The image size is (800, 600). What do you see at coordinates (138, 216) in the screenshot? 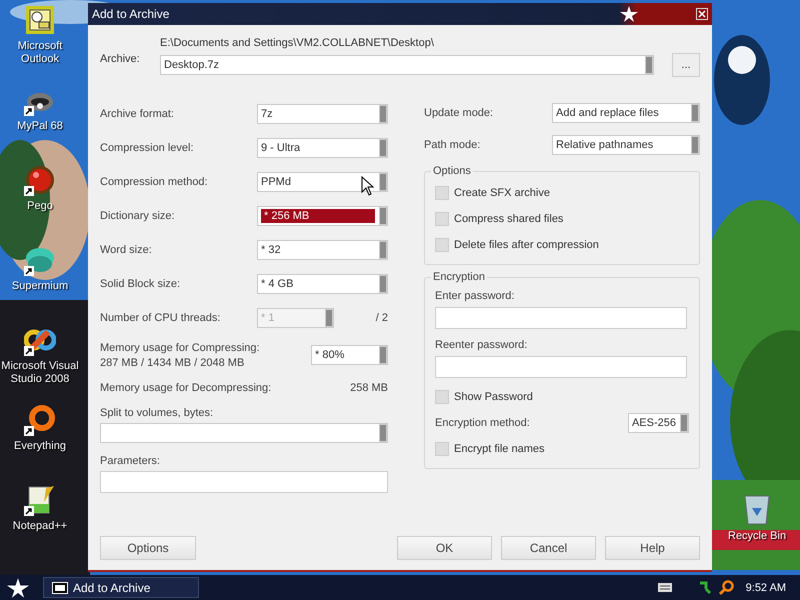
I see `field-label: Dictionary size:` at bounding box center [138, 216].